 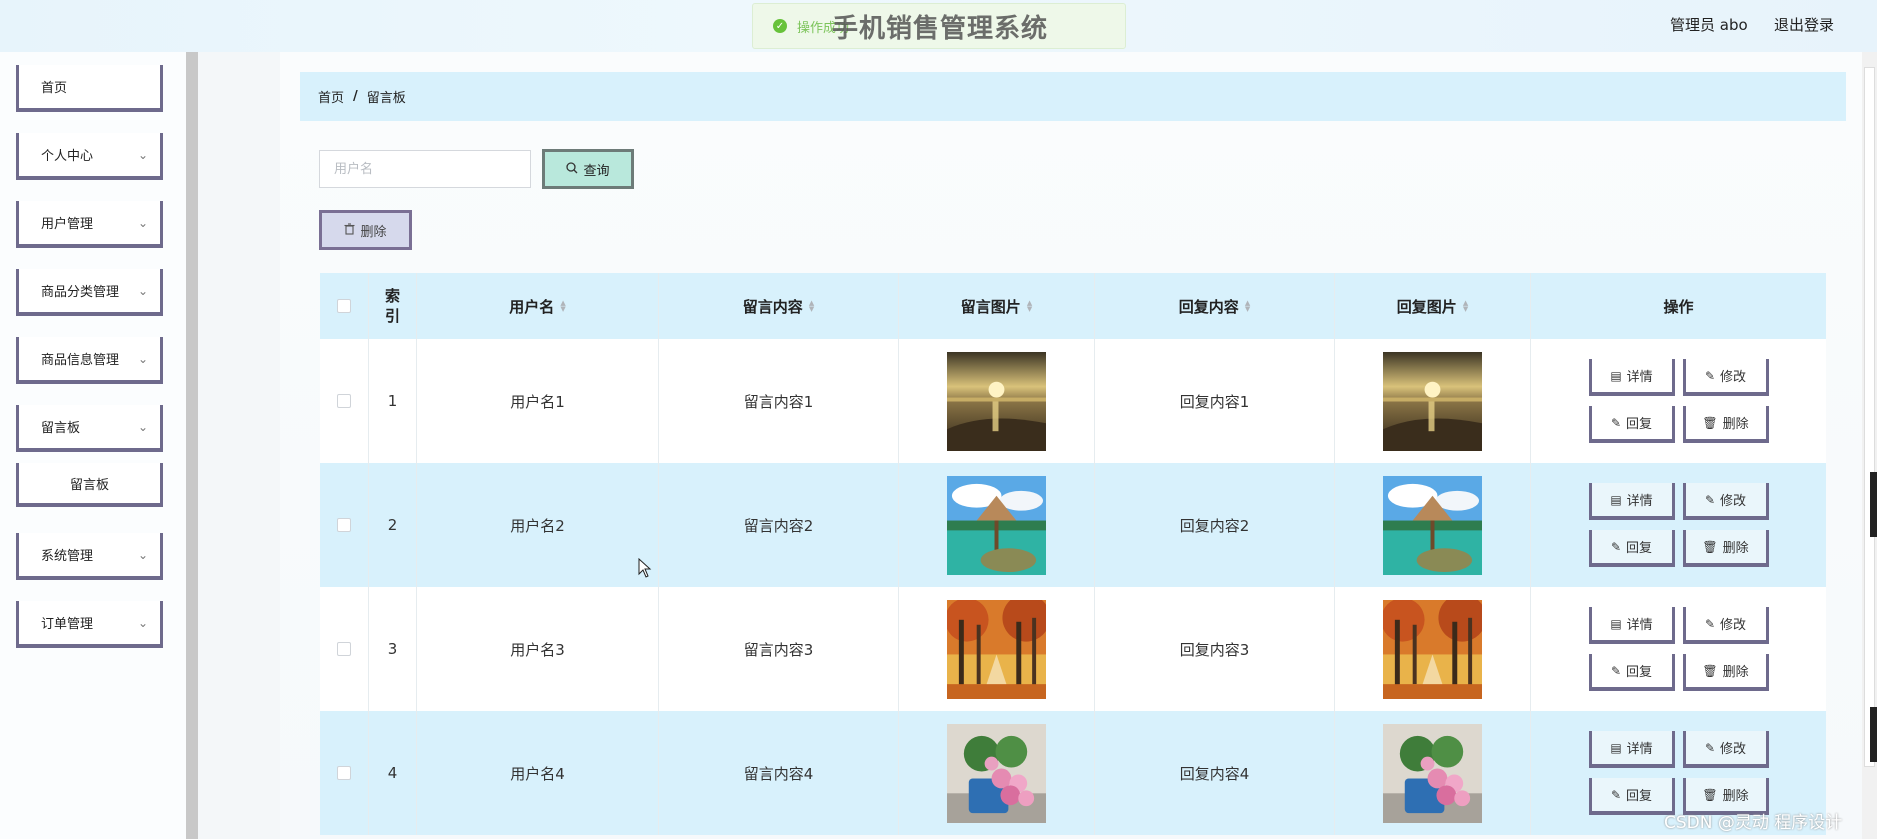 What do you see at coordinates (1426, 306) in the screenshot?
I see `header-reply-image-label: 回复图片` at bounding box center [1426, 306].